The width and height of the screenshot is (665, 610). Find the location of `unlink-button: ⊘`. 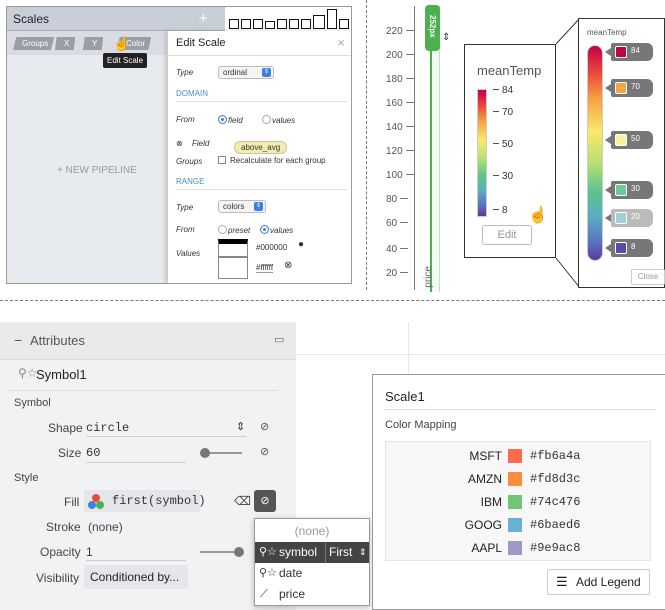

unlink-button: ⊘ is located at coordinates (265, 501).